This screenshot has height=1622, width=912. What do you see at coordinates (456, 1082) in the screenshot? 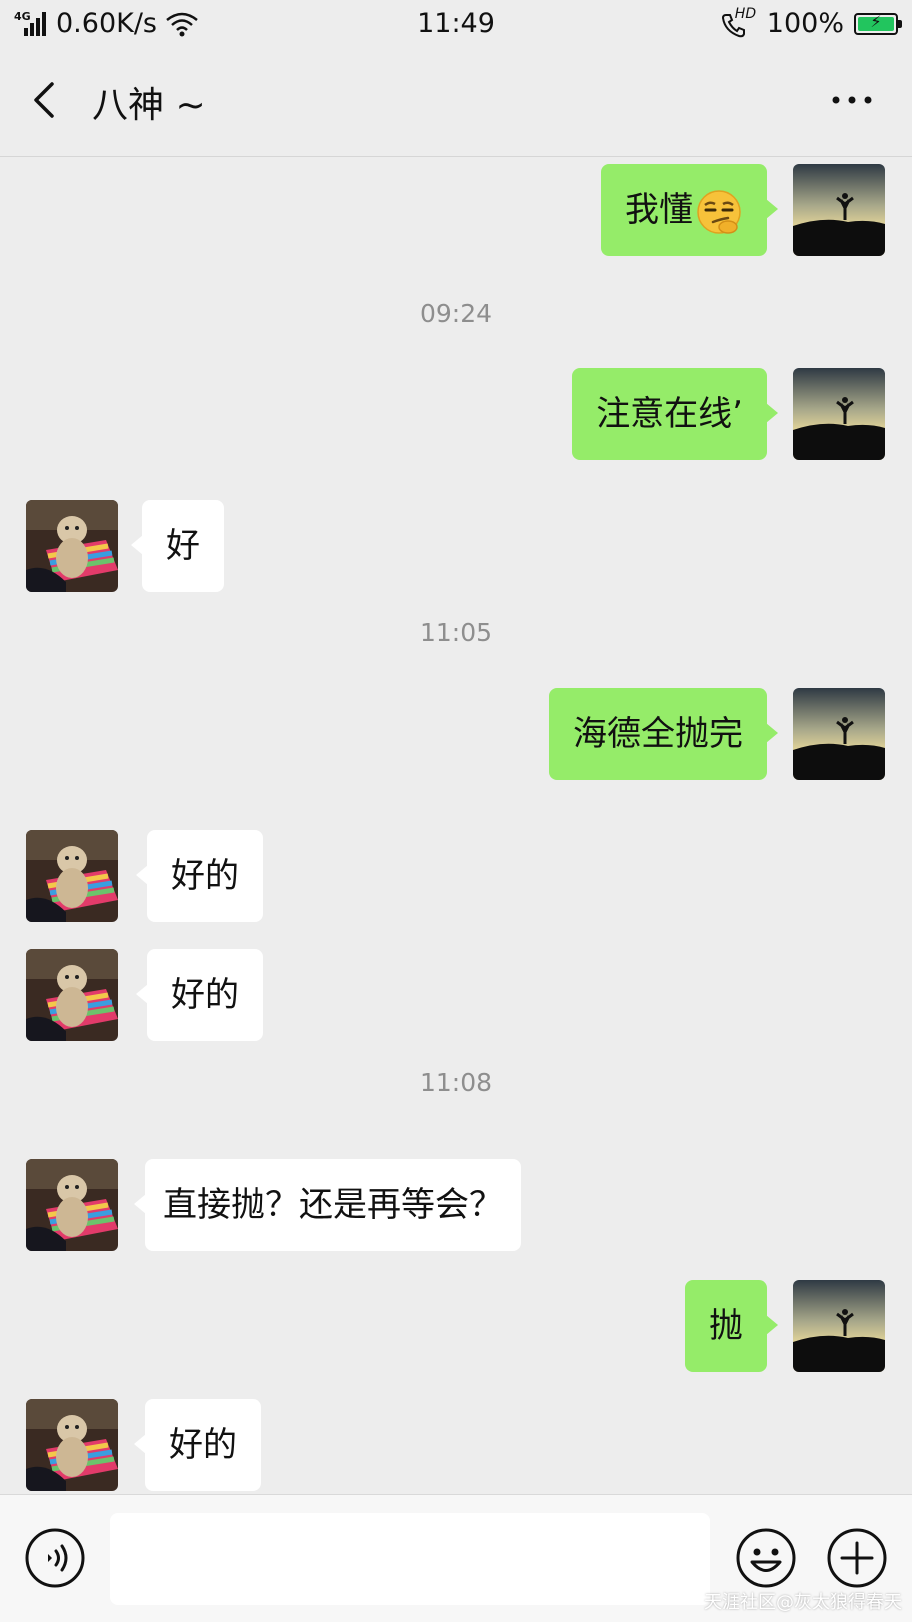
I see `timestamp-label: 11:08` at bounding box center [456, 1082].